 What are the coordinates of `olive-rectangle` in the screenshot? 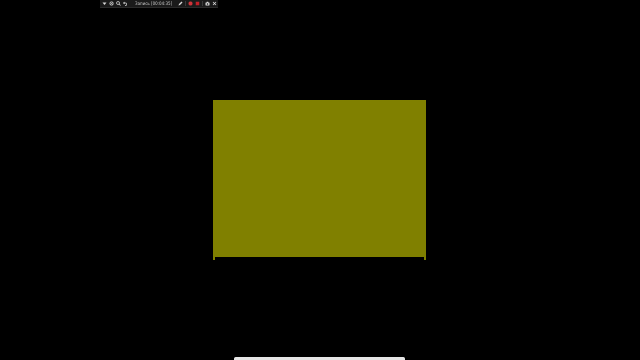 It's located at (319, 178).